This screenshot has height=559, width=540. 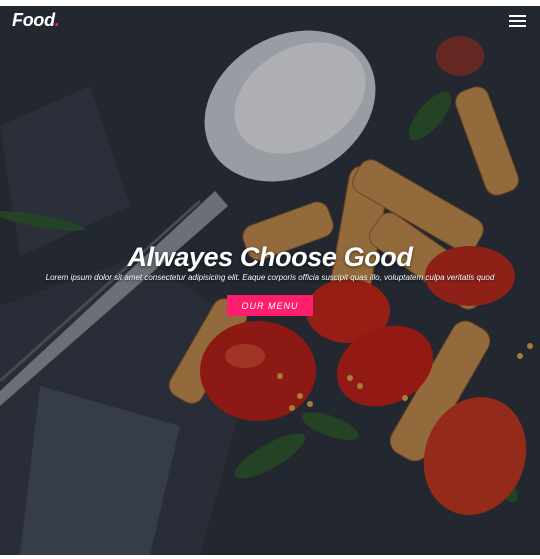 I want to click on brand-logo: Food., so click(x=36, y=20).